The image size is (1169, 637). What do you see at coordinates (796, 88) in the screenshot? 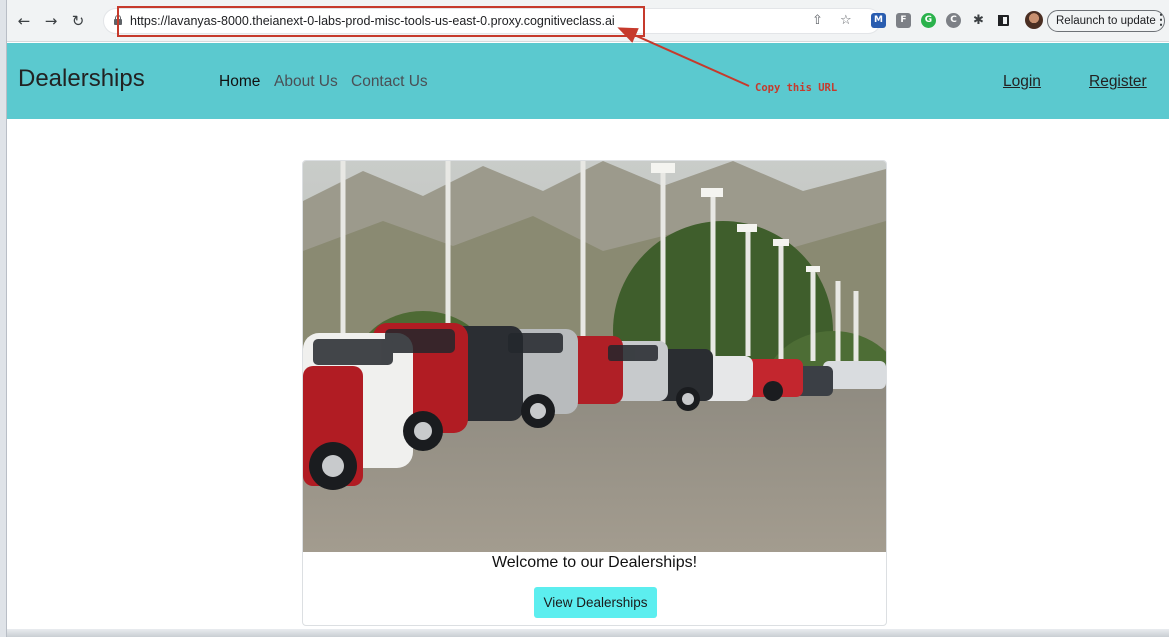
I see `annotation-label: Copy this URL` at bounding box center [796, 88].